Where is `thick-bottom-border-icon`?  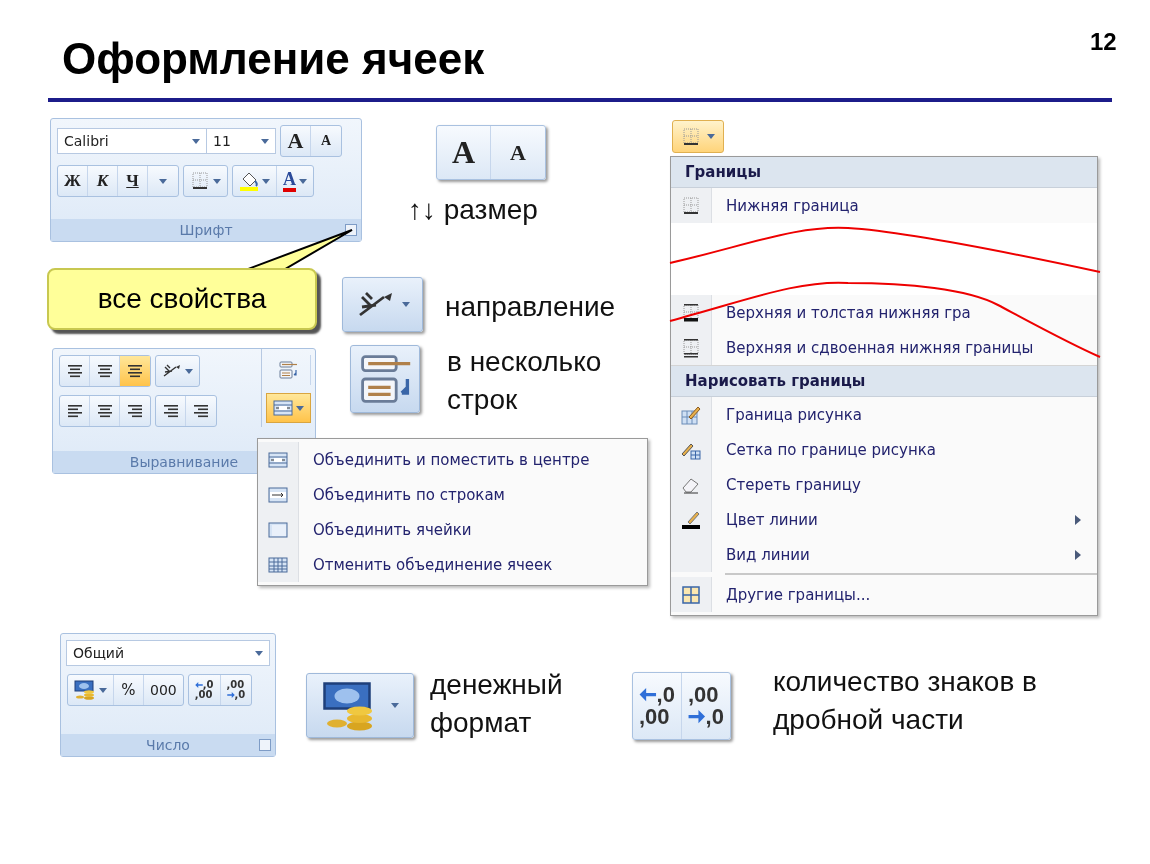
thick-bottom-border-icon is located at coordinates (691, 312).